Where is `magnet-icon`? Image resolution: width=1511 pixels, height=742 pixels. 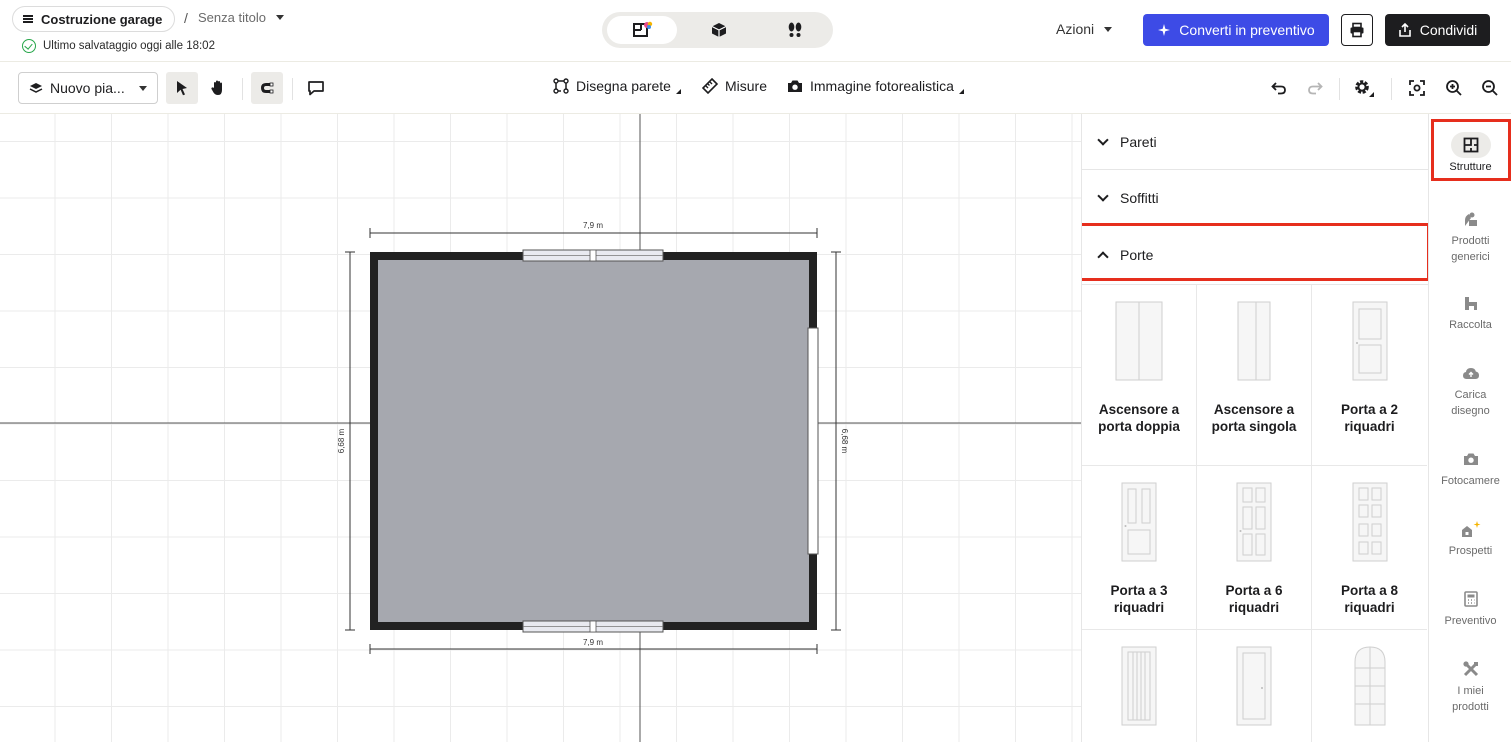 magnet-icon is located at coordinates (267, 88).